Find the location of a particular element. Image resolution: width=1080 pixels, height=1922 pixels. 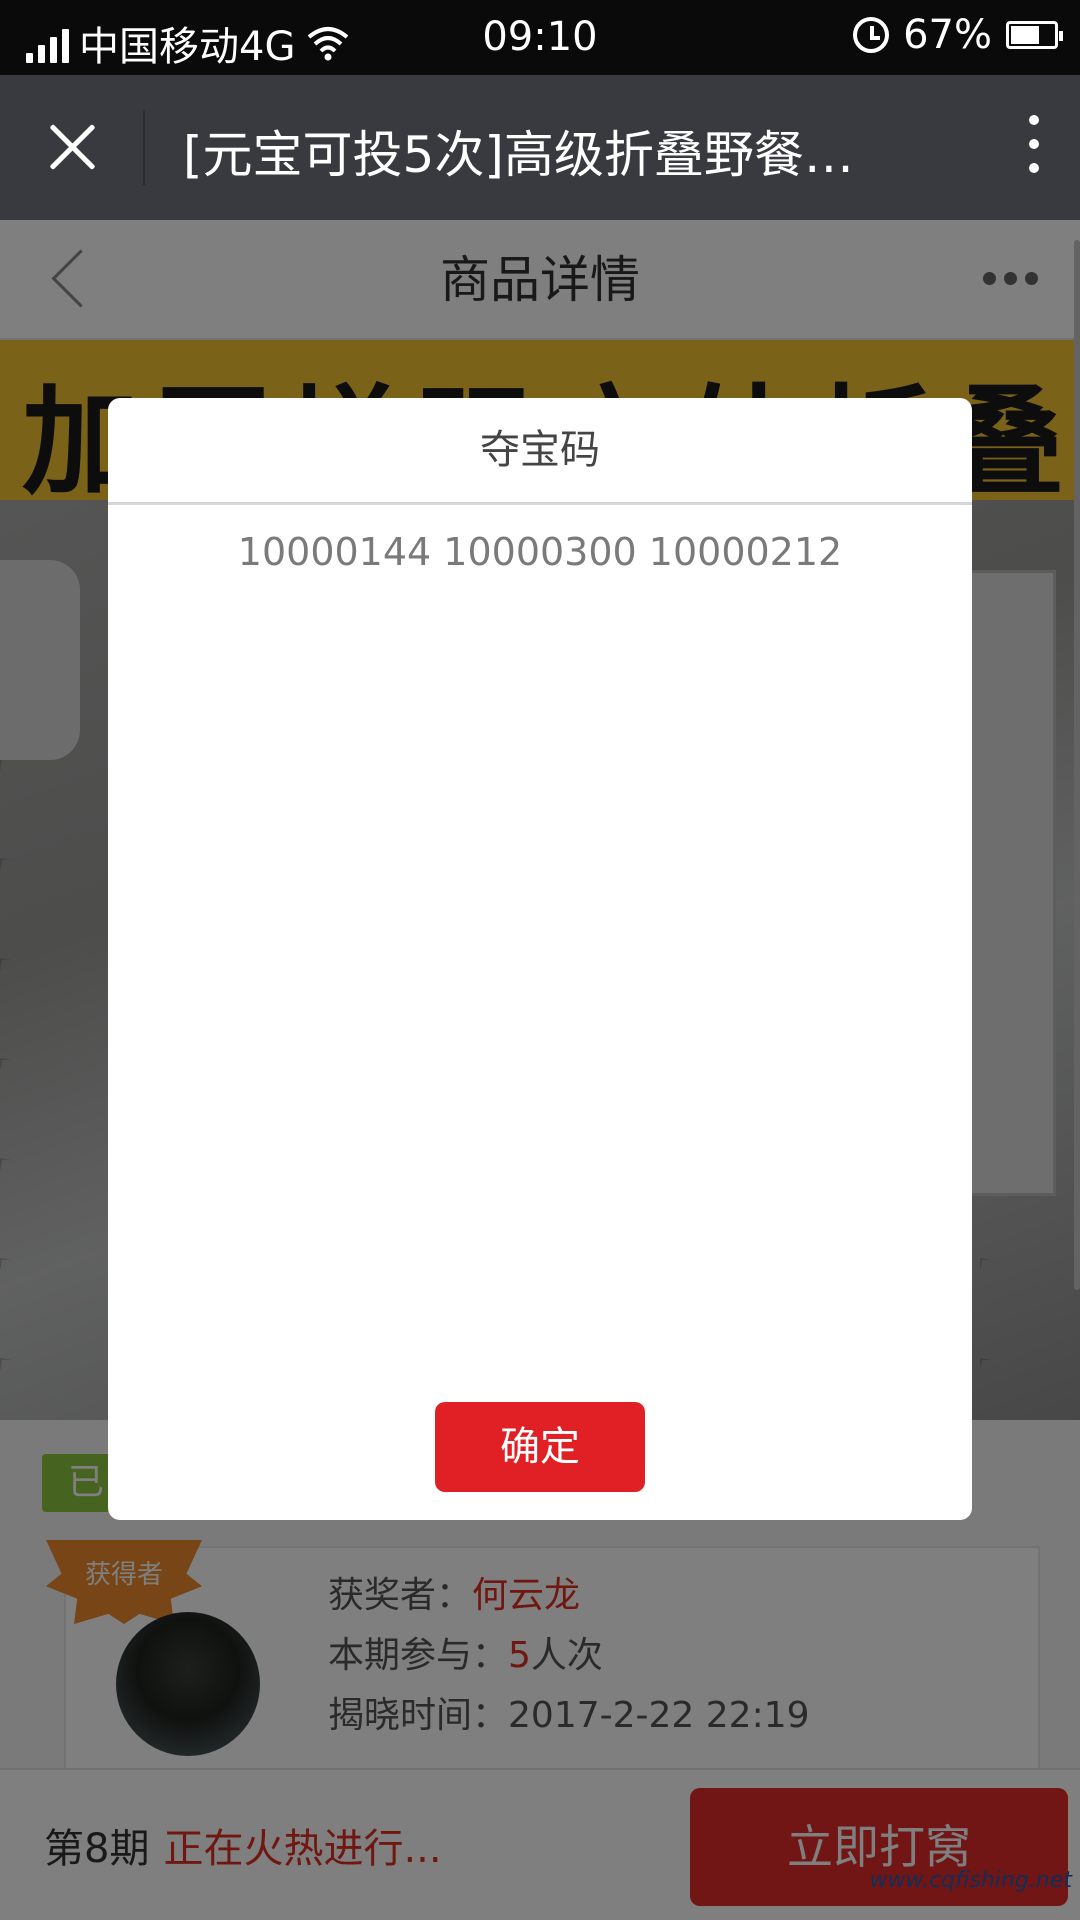

alarm-icon is located at coordinates (871, 35).